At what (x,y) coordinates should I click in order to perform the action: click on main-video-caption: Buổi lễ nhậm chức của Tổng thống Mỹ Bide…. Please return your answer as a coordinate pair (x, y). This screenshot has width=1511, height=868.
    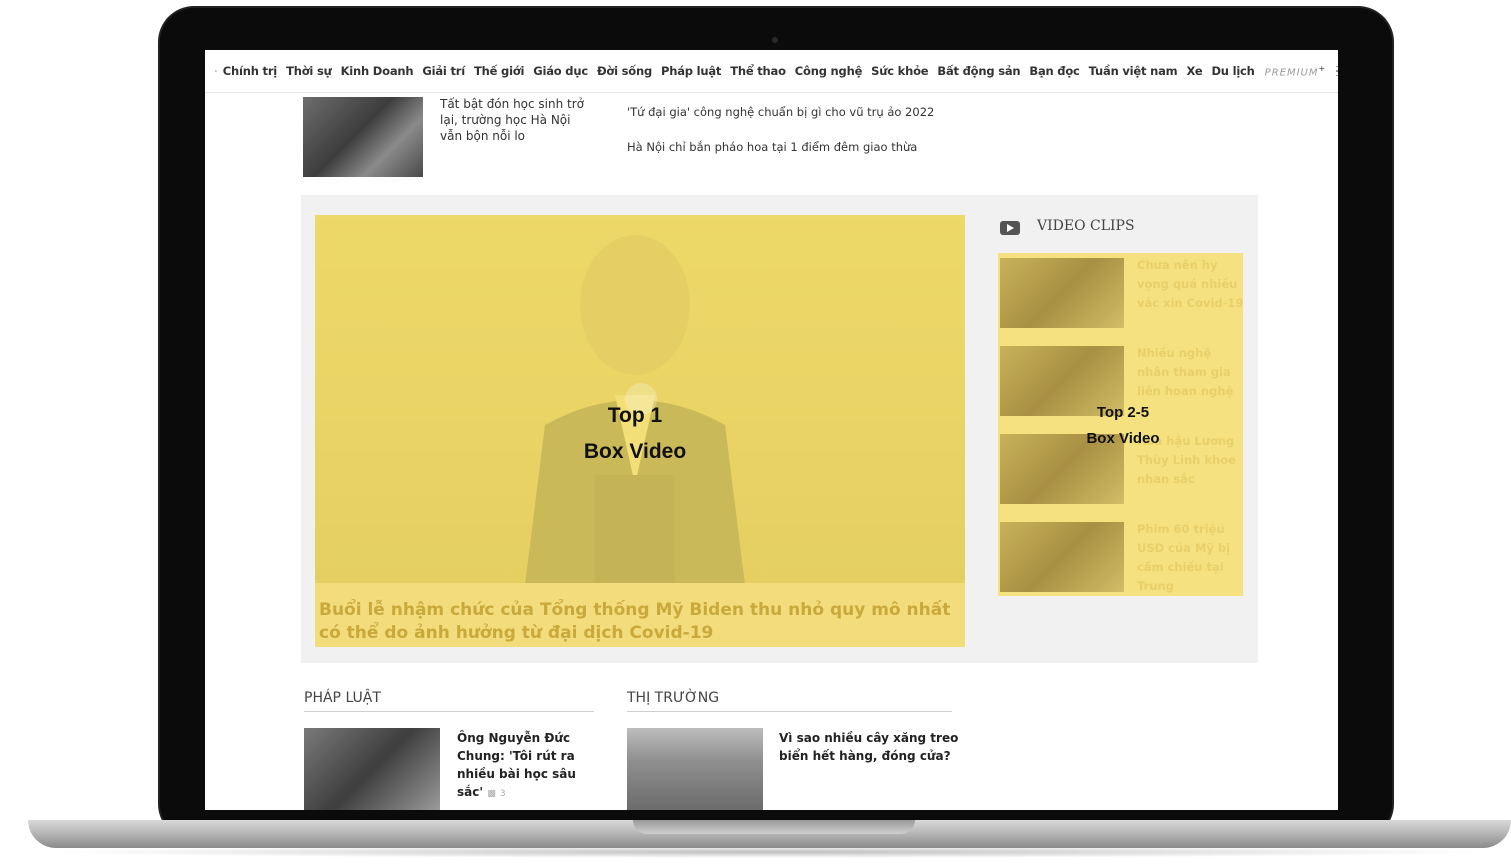
    Looking at the image, I should click on (639, 622).